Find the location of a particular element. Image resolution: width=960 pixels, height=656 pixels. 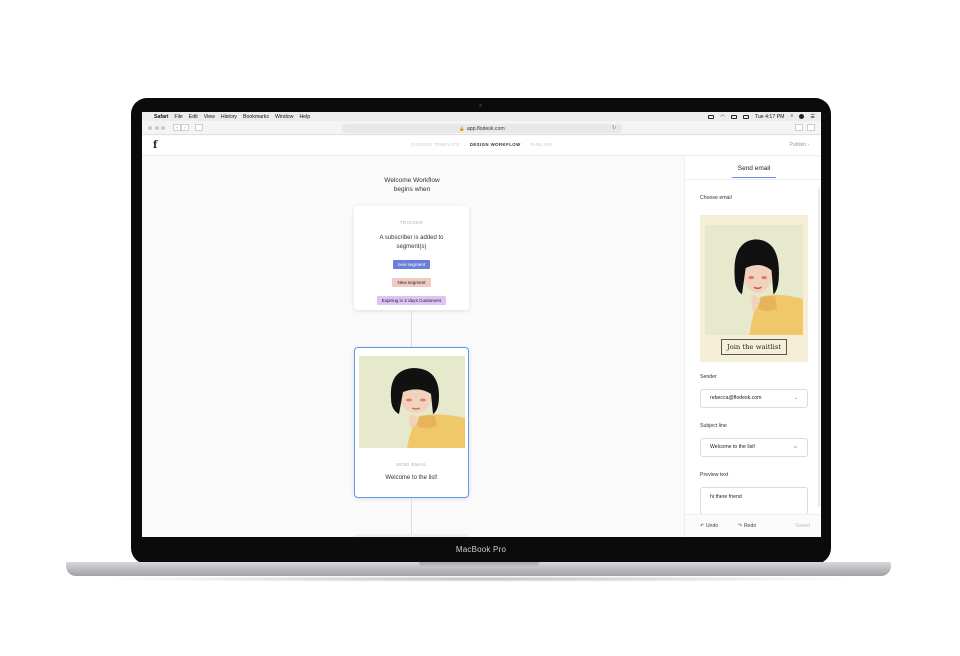

trigger-description: A subscriber is added to segment(s) is located at coordinates (411, 242).